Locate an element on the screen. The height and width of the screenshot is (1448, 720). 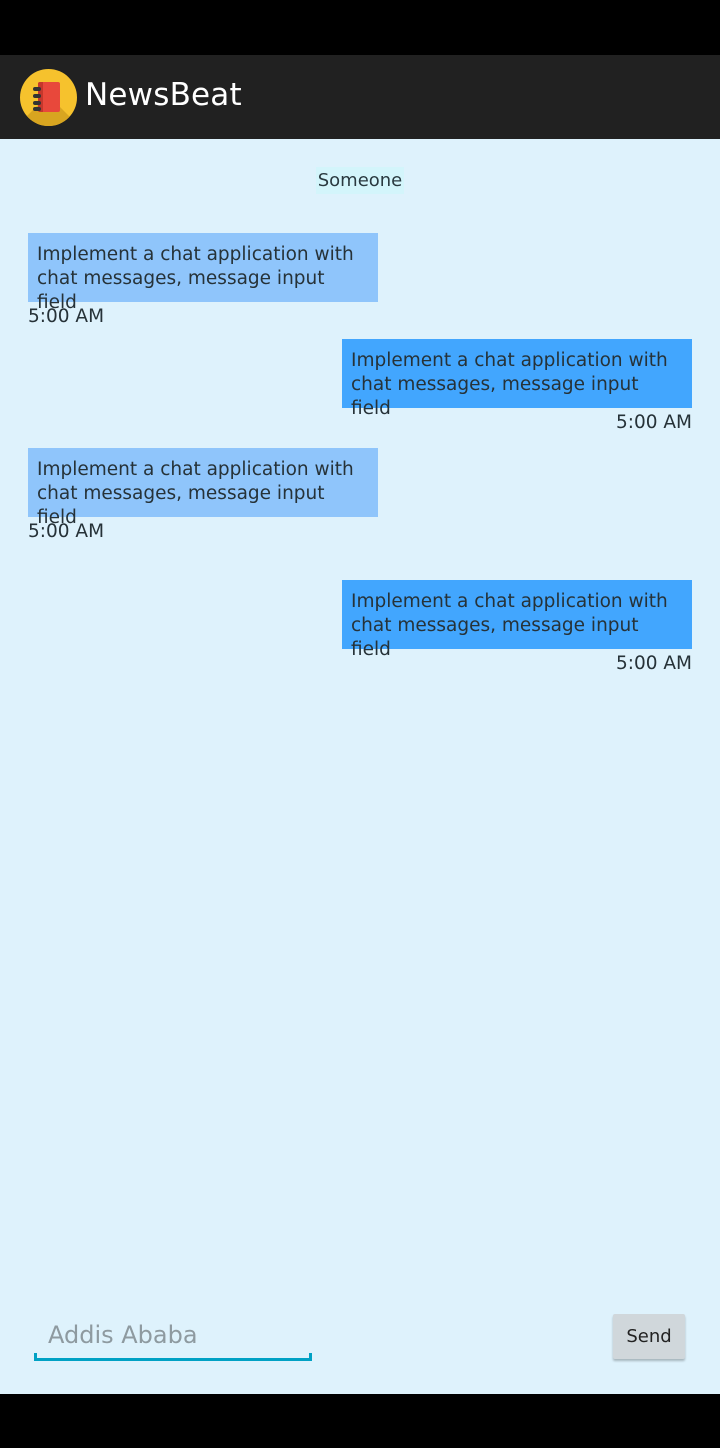
status-bar is located at coordinates (360, 27).